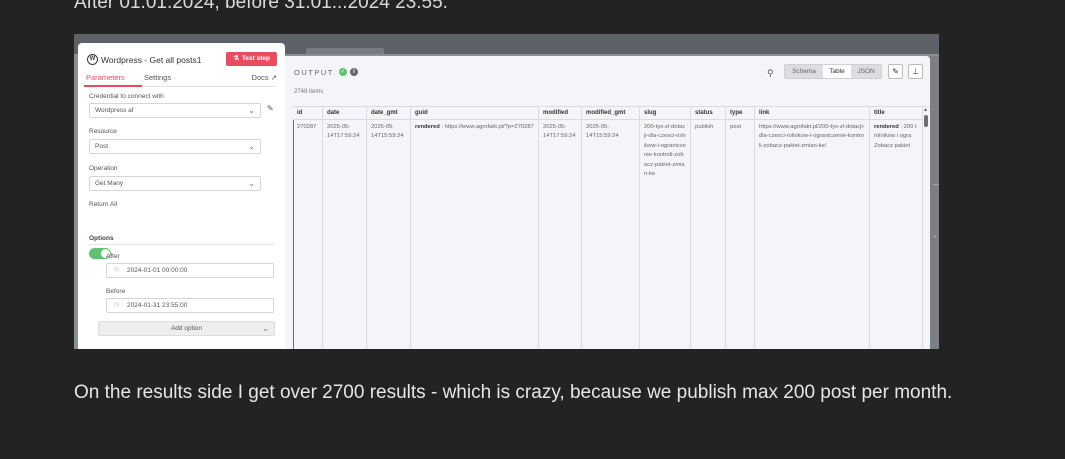 This screenshot has height=459, width=1065. Describe the element at coordinates (102, 146) in the screenshot. I see `resource-value: Post` at that location.